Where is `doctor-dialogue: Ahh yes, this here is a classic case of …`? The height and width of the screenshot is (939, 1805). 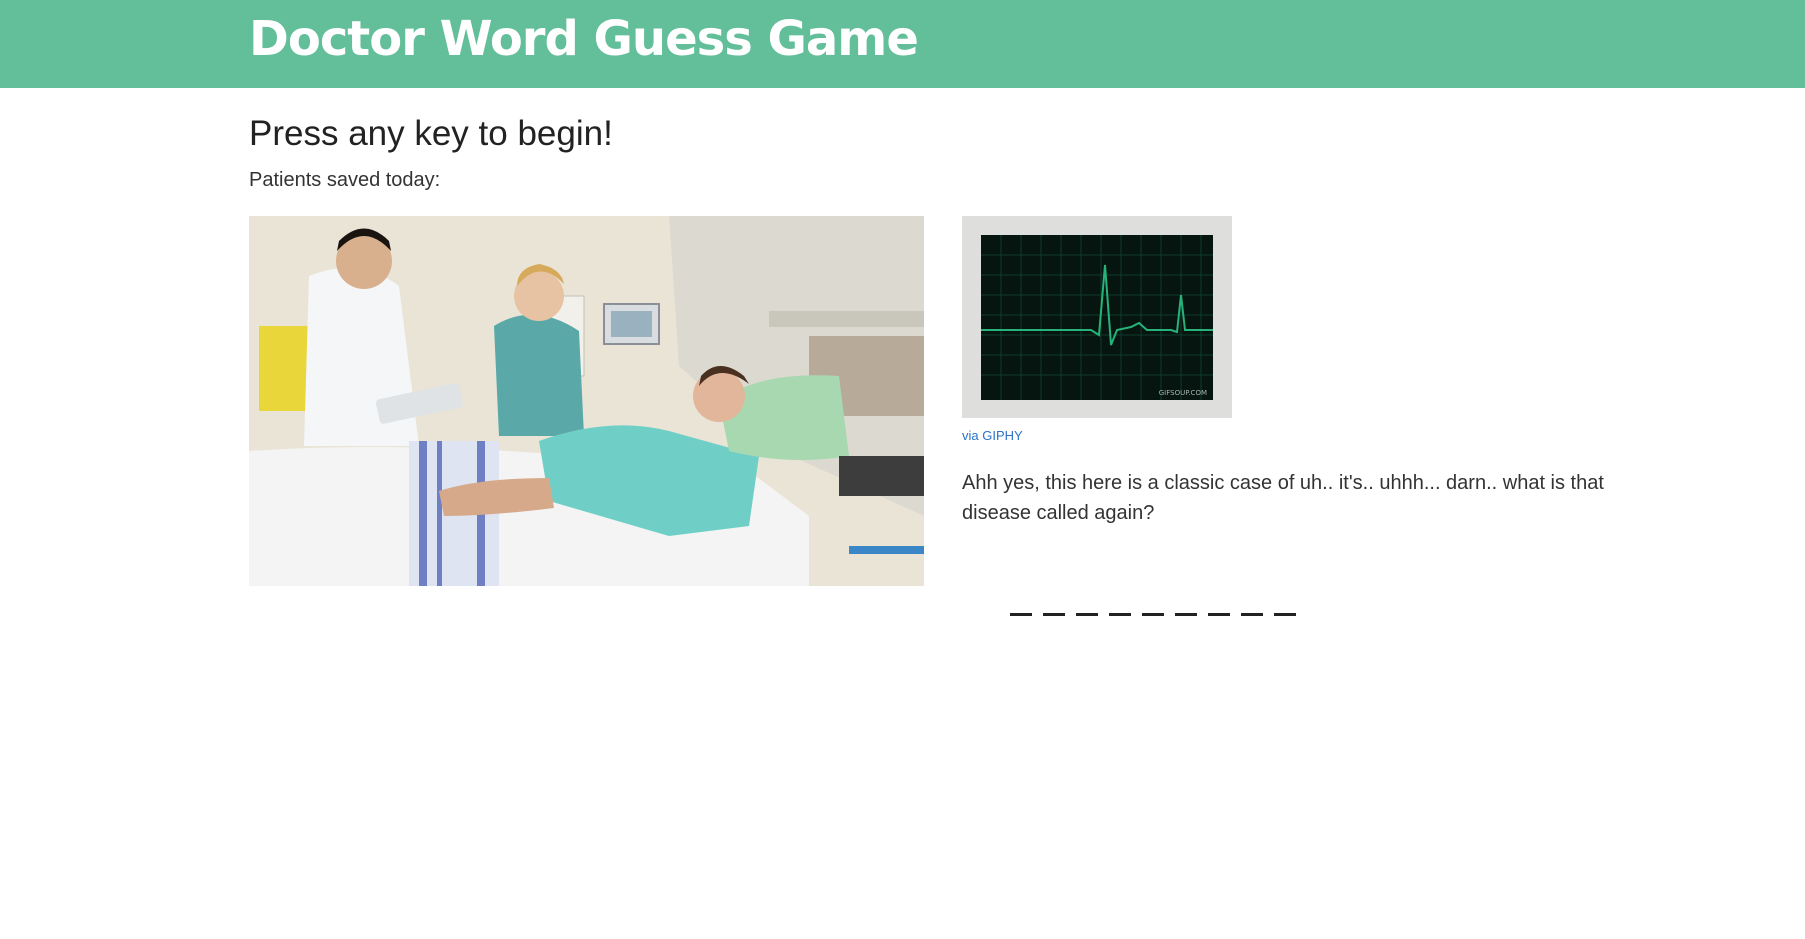 doctor-dialogue: Ahh yes, this here is a classic case of … is located at coordinates (1283, 498).